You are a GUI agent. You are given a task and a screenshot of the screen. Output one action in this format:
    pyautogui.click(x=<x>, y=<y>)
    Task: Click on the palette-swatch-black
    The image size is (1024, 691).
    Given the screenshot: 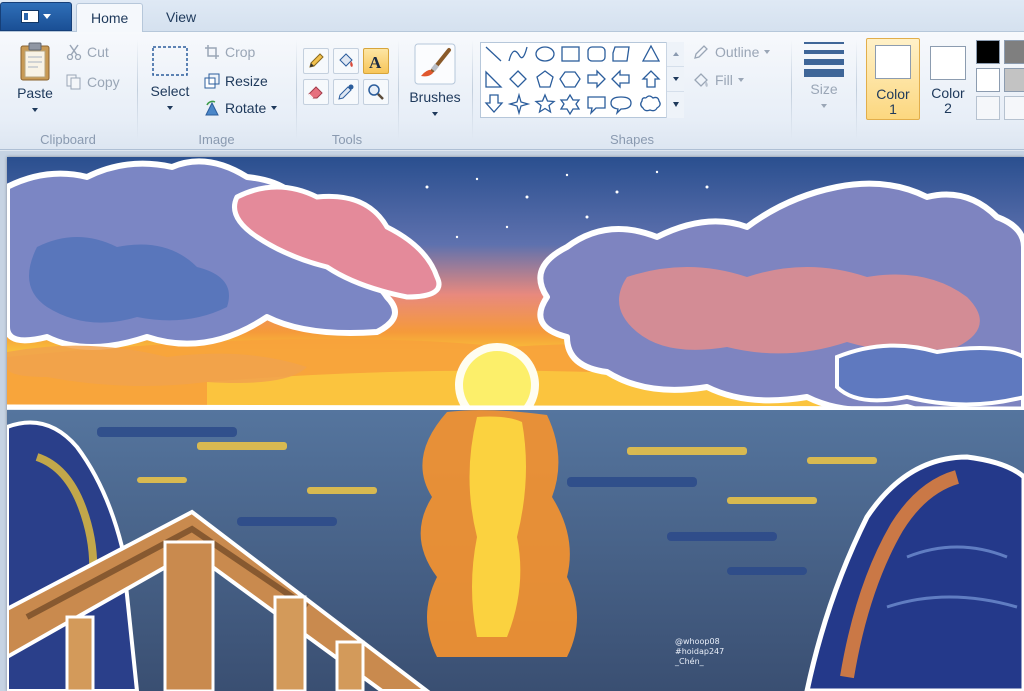 What is the action you would take?
    pyautogui.click(x=988, y=52)
    